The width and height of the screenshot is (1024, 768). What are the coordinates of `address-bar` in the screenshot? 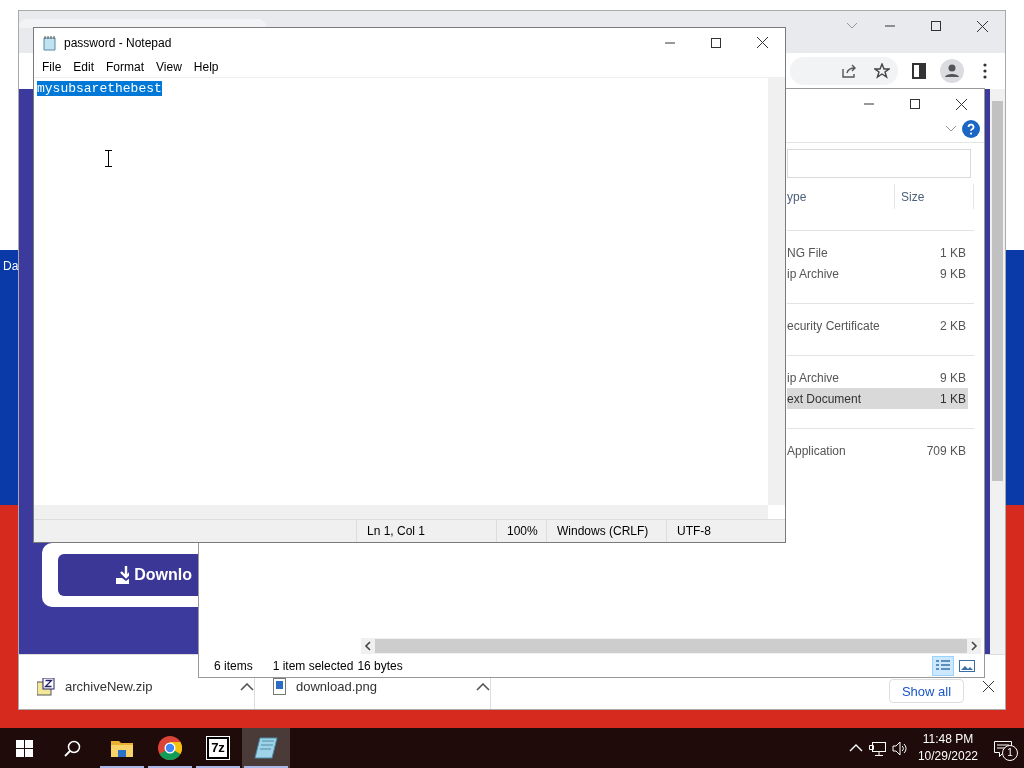 It's located at (844, 71).